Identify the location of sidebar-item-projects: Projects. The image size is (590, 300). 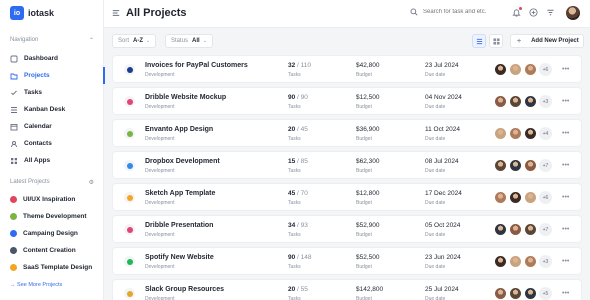
(52, 75).